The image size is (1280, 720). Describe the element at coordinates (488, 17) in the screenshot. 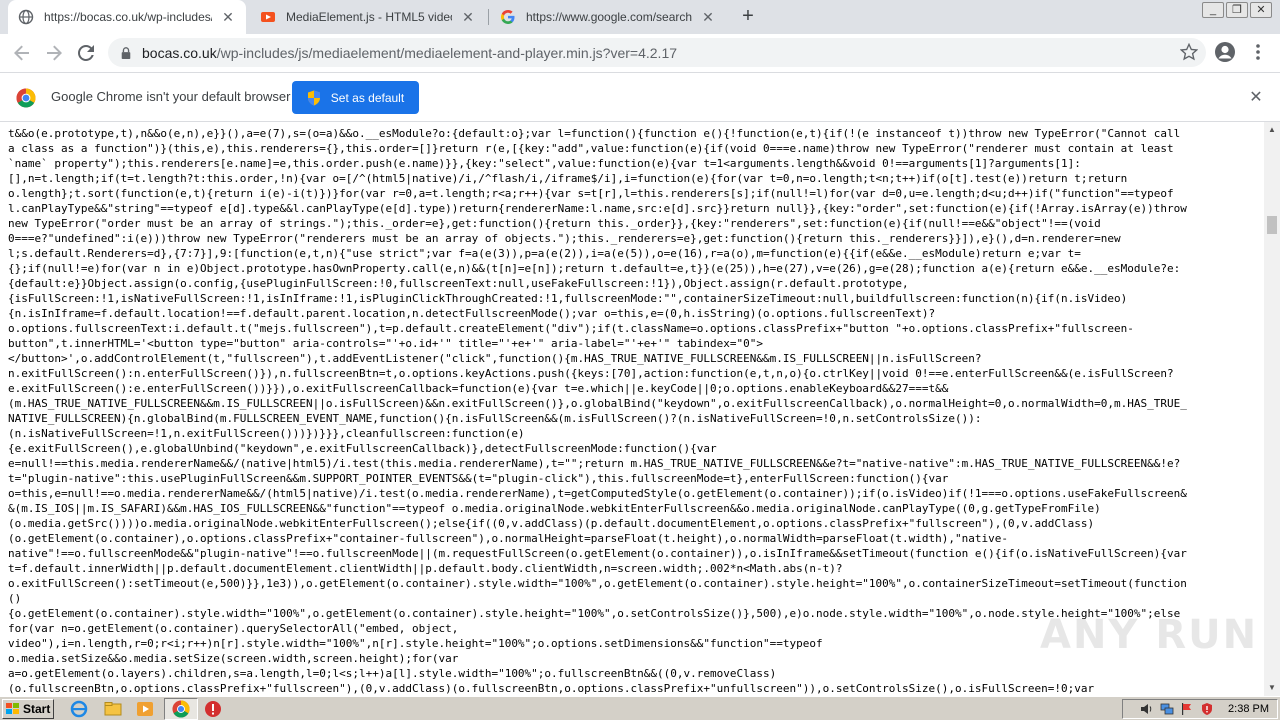

I see `tab-separator` at that location.